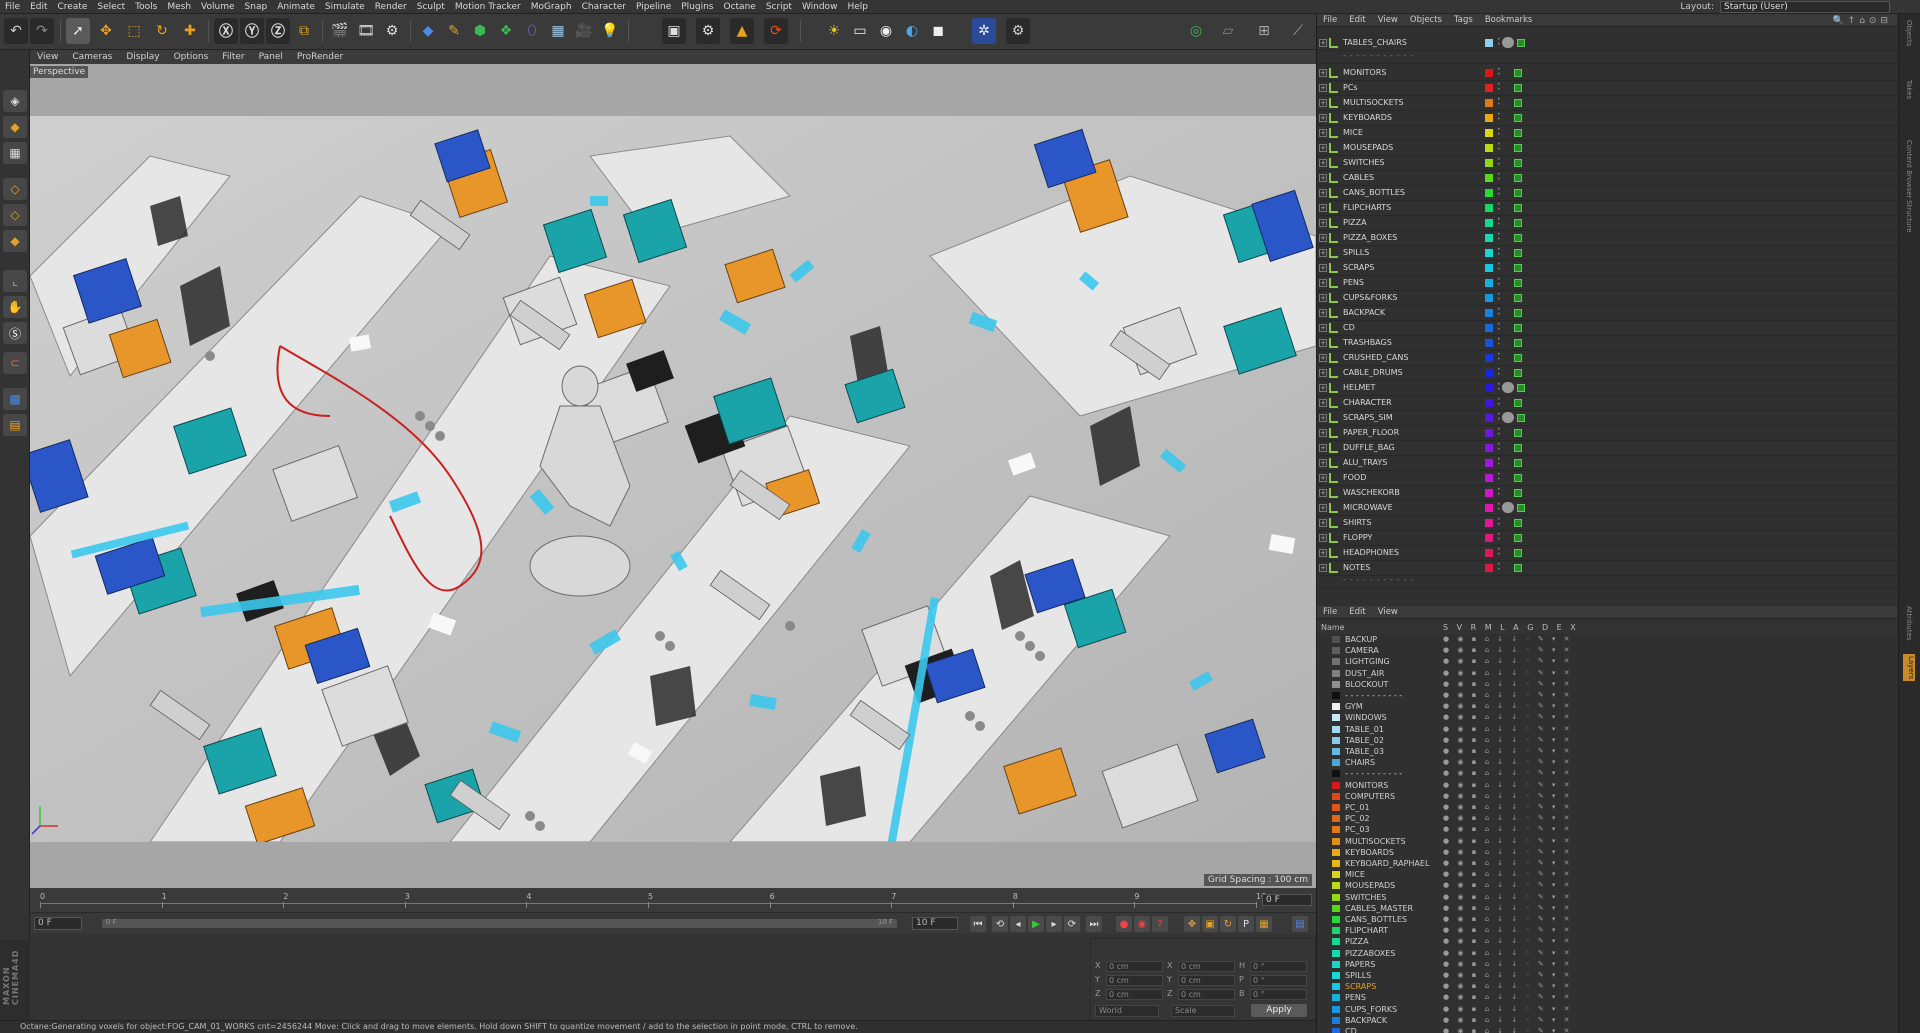 The width and height of the screenshot is (1920, 1033). What do you see at coordinates (1511, 627) in the screenshot?
I see `layer-flag-columns: S V R M L A G D E X` at bounding box center [1511, 627].